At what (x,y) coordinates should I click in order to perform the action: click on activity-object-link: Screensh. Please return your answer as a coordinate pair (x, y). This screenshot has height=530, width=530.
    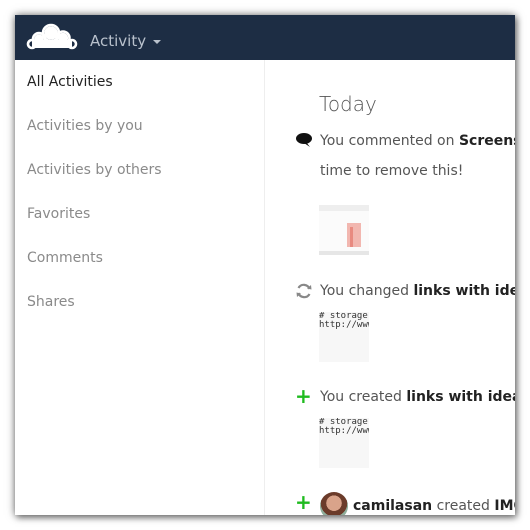
    Looking at the image, I should click on (487, 141).